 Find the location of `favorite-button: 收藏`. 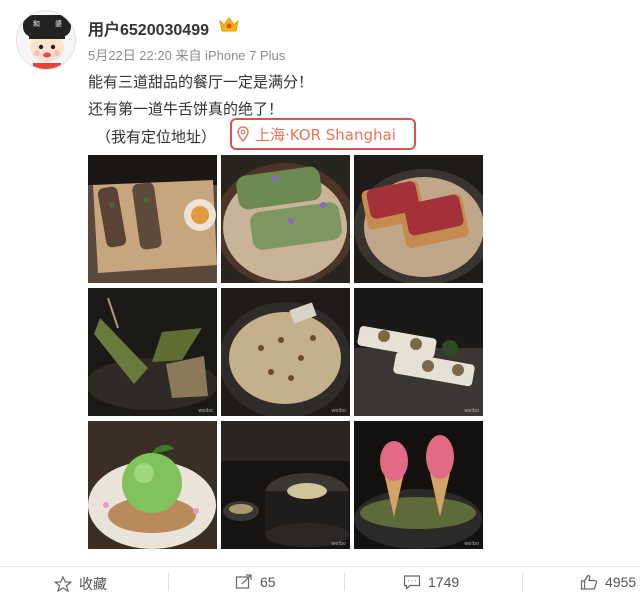

favorite-button: 收藏 is located at coordinates (80, 584).